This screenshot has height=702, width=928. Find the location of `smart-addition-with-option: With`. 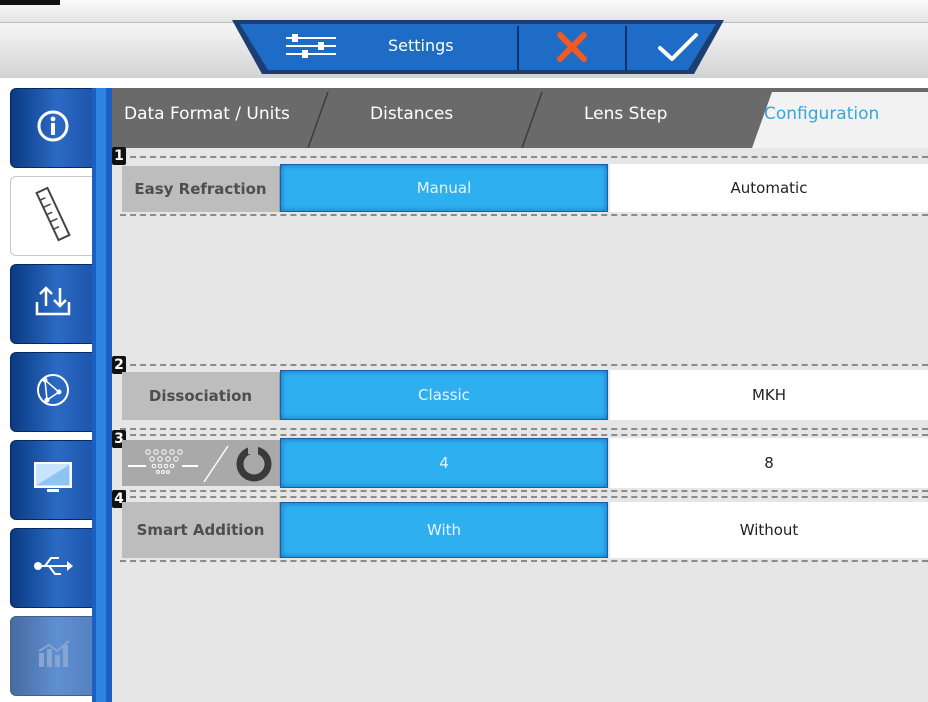

smart-addition-with-option: With is located at coordinates (444, 530).